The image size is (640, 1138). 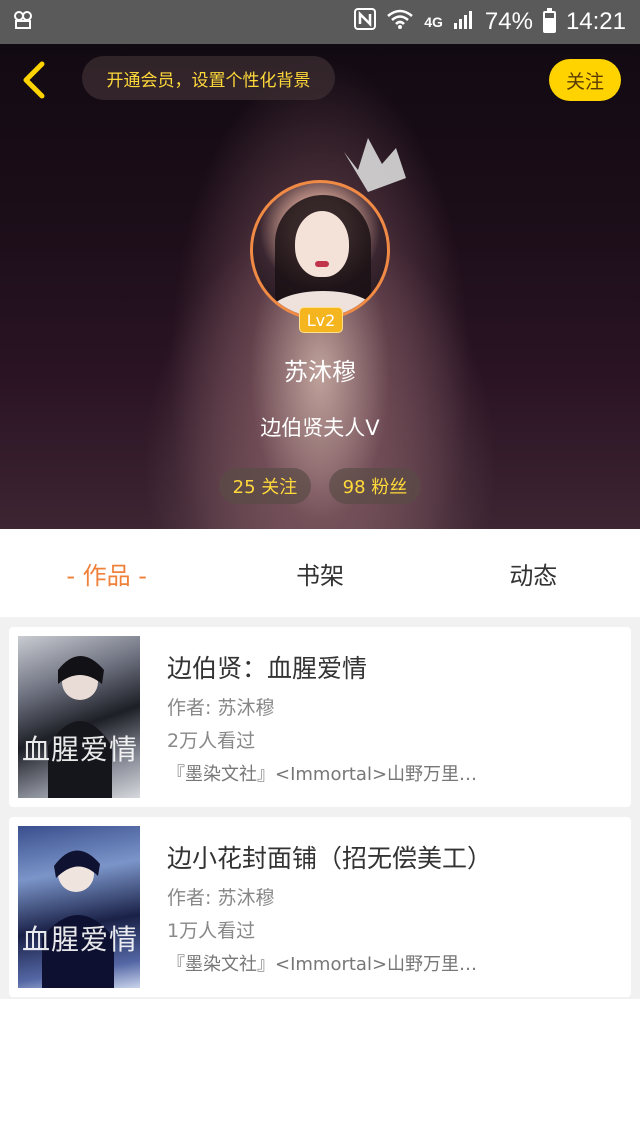 I want to click on book-title: 边小花封面铺（招无偿美工）, so click(x=330, y=858).